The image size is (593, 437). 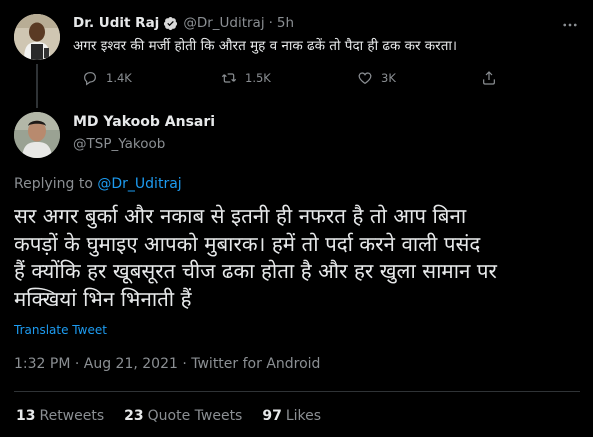 I want to click on retweets-stat: 13 Retweets, so click(x=60, y=416).